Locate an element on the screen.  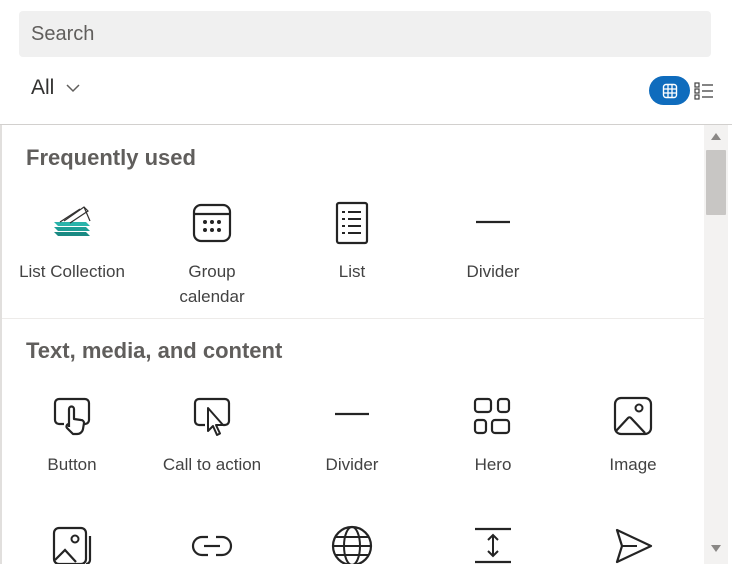
tile-label: Button is located at coordinates (72, 464).